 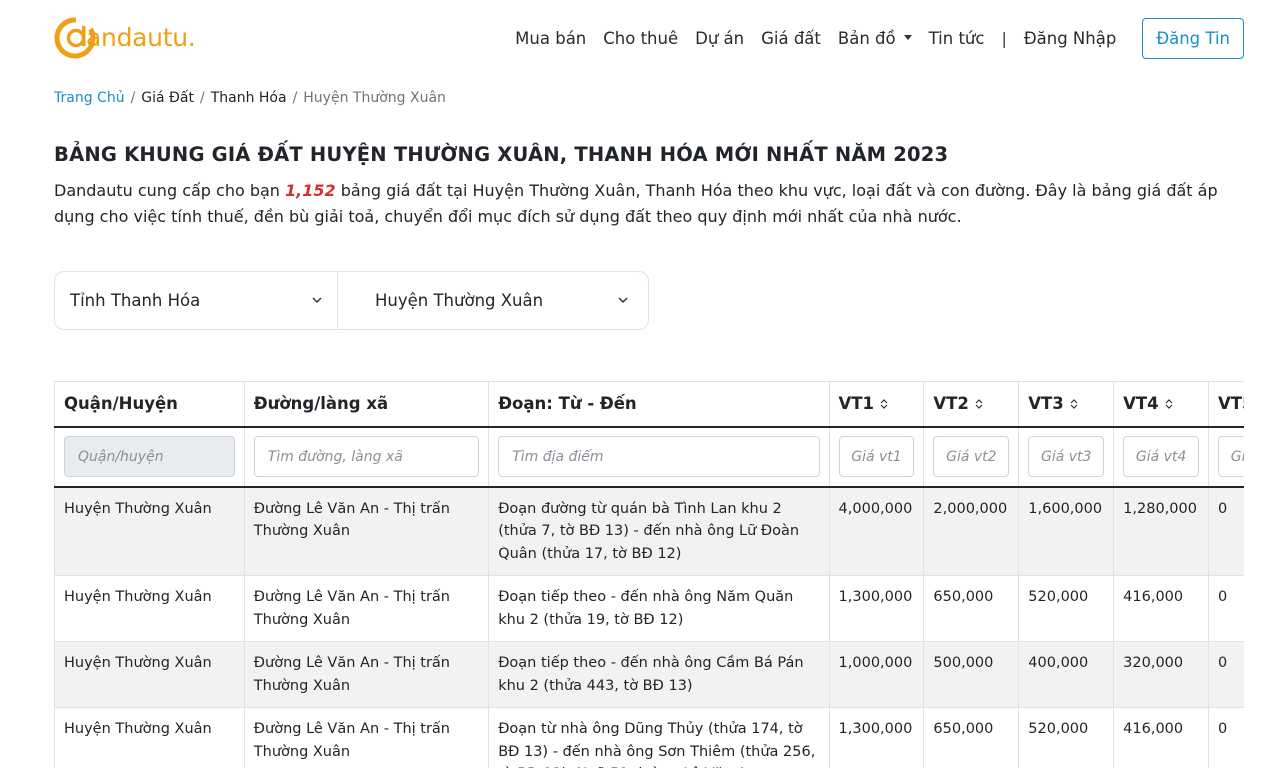 I want to click on district-select: Huyện Thường Xuân, so click(x=493, y=300).